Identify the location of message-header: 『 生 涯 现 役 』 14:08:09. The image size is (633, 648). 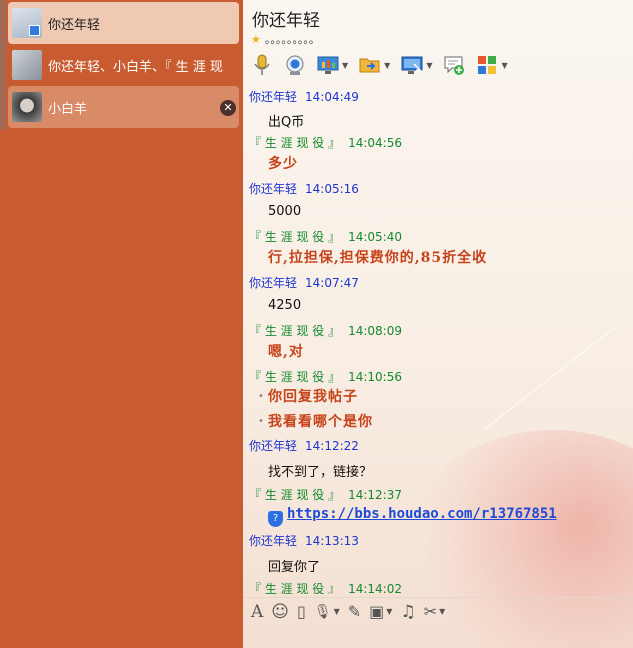
(325, 330).